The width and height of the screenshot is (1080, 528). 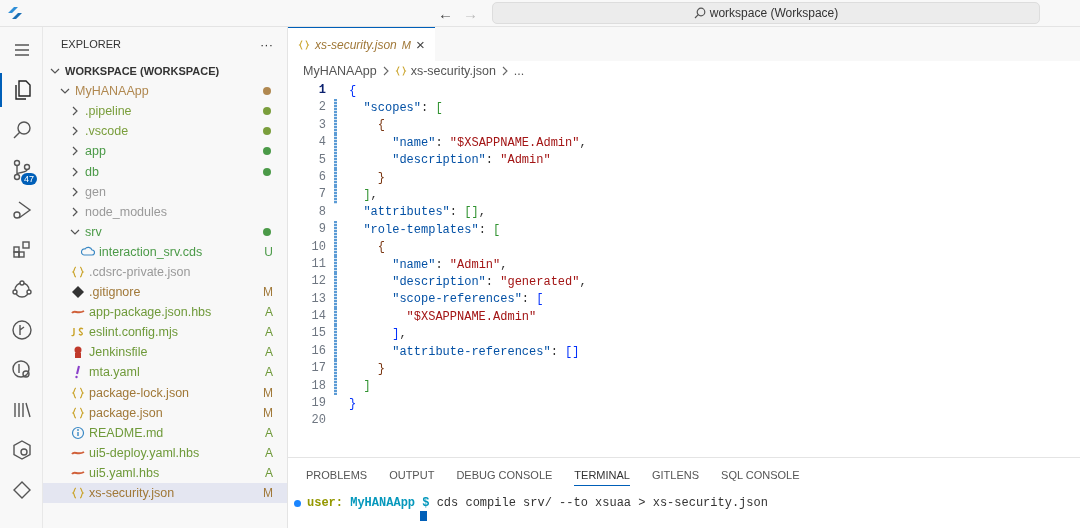 I want to click on line-number: 4, so click(x=321, y=143).